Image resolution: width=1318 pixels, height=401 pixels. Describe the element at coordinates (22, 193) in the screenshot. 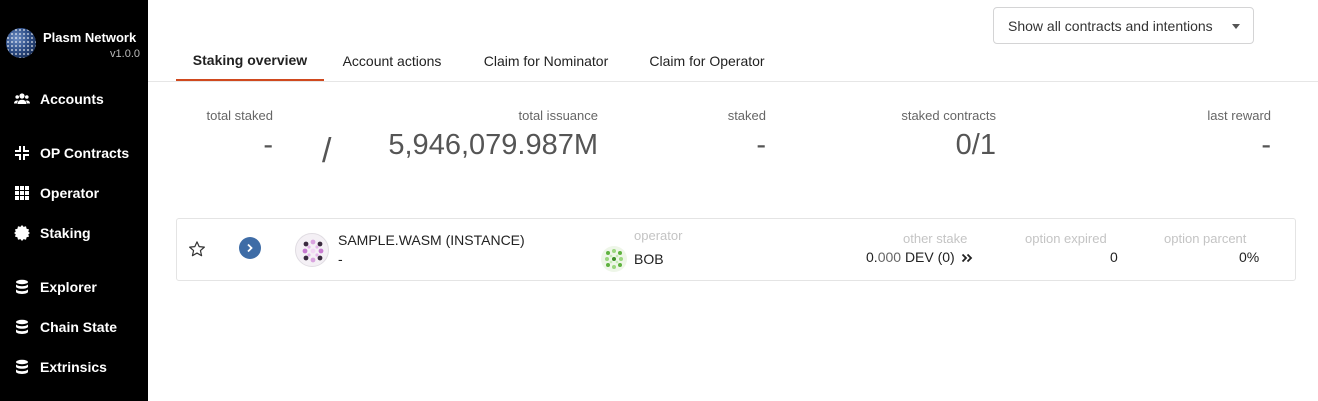

I see `grid-icon` at that location.